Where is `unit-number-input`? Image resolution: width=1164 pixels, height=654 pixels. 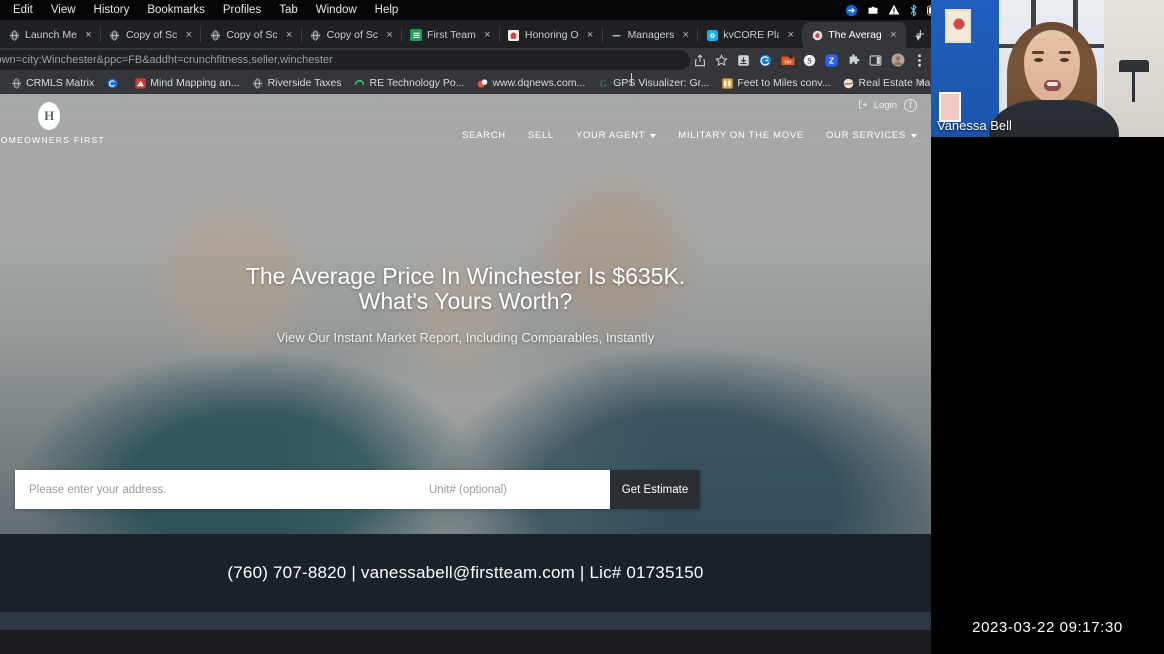
unit-number-input is located at coordinates (512, 489).